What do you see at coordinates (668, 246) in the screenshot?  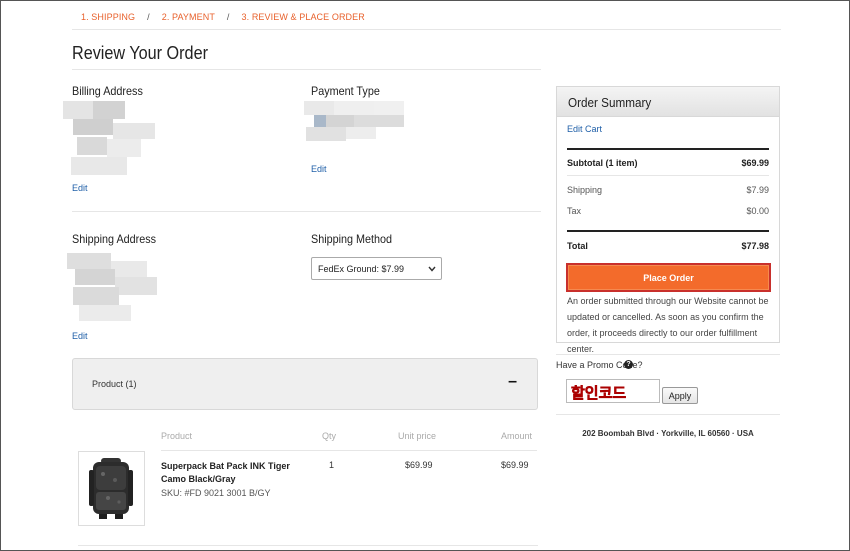 I see `total-row: Total $77.98` at bounding box center [668, 246].